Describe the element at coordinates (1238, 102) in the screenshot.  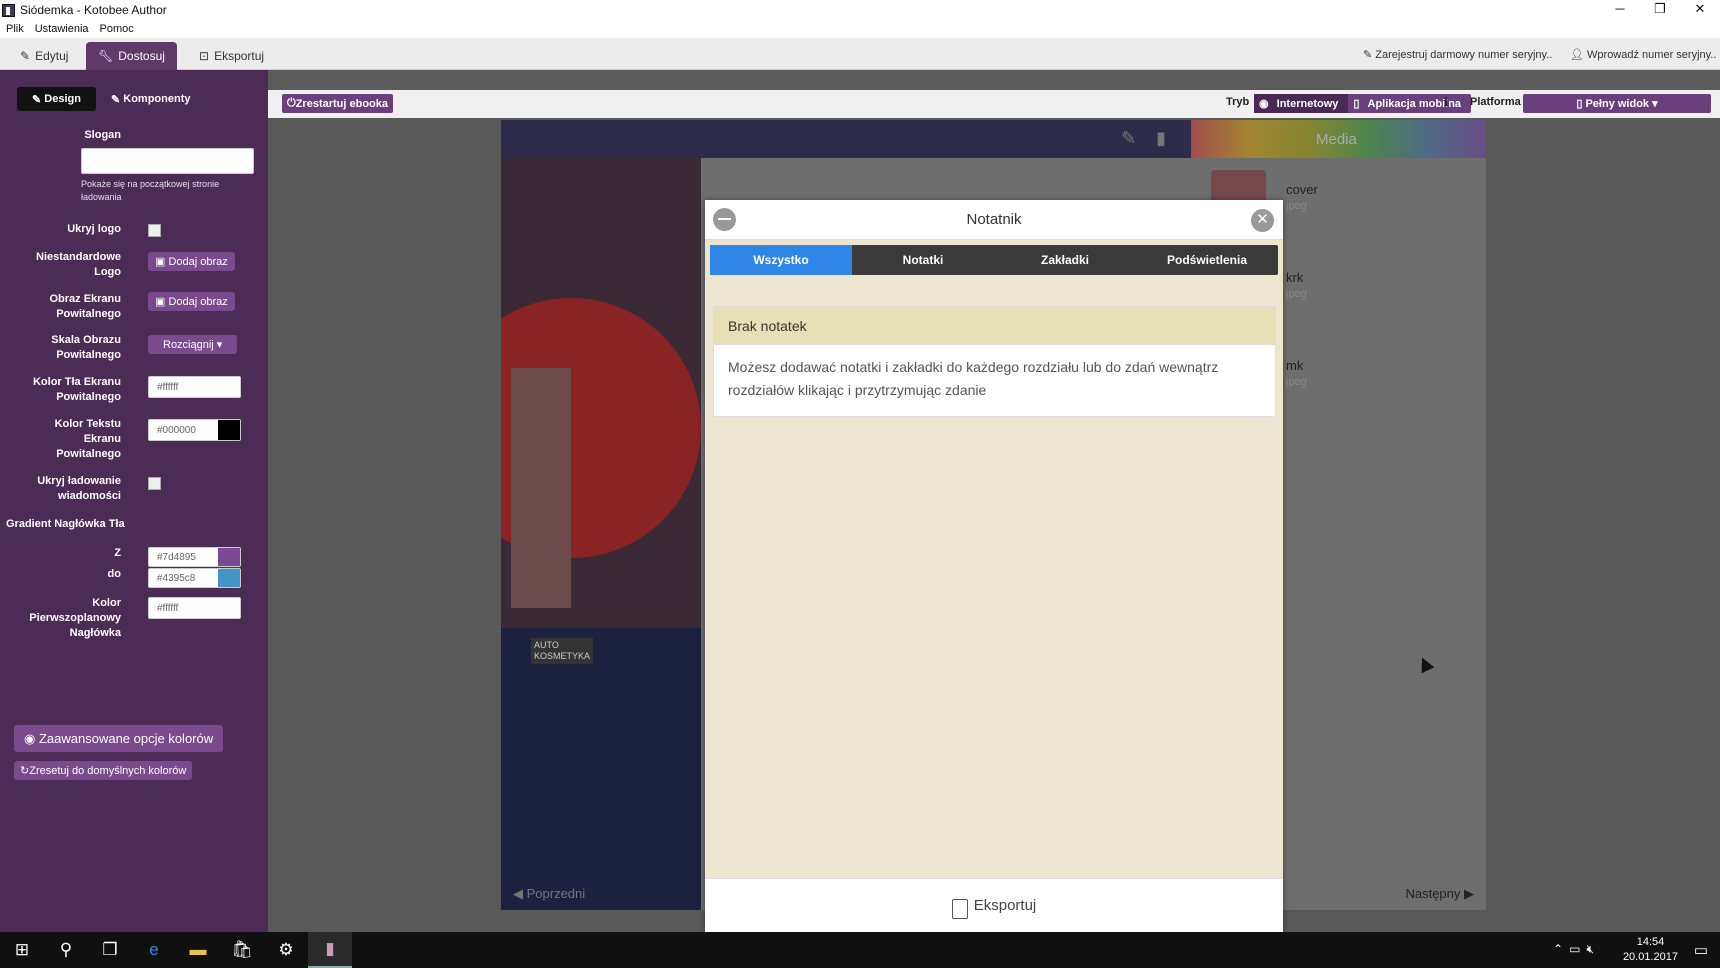
I see `mode-label: Tryb` at that location.